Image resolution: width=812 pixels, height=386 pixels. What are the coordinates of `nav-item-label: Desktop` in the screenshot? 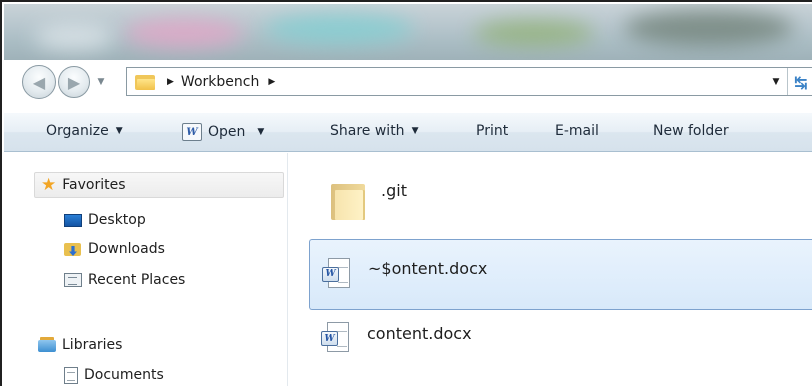 It's located at (117, 220).